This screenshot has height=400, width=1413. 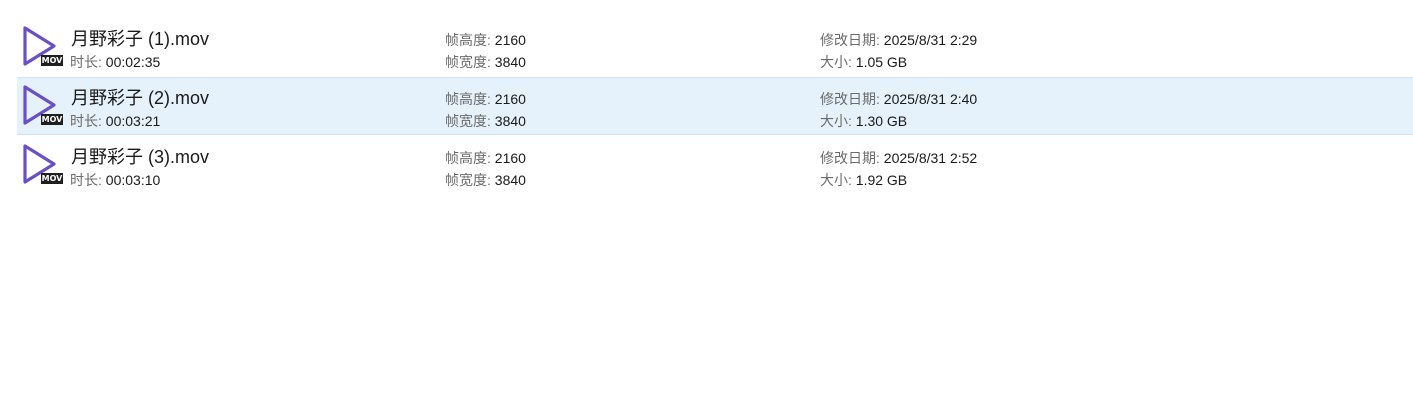 What do you see at coordinates (881, 62) in the screenshot?
I see `file-size-value: 1.05 GB` at bounding box center [881, 62].